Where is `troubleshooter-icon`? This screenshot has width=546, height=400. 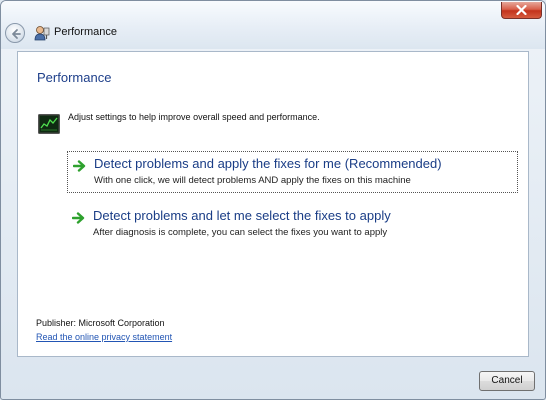
troubleshooter-icon is located at coordinates (42, 33).